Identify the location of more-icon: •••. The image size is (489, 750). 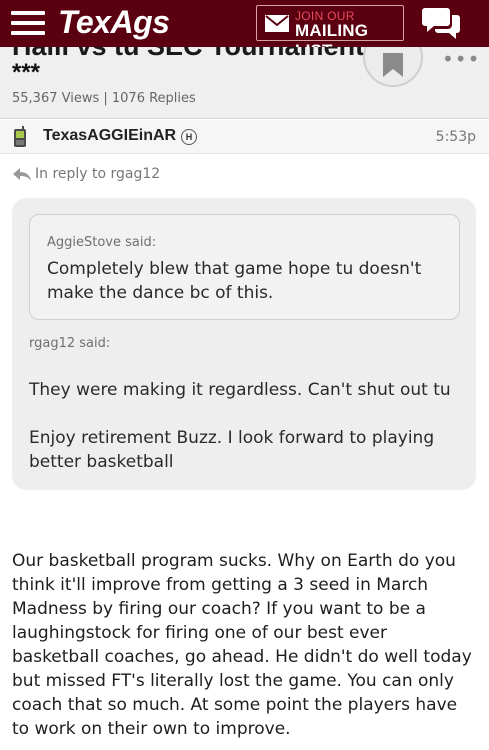
(461, 59).